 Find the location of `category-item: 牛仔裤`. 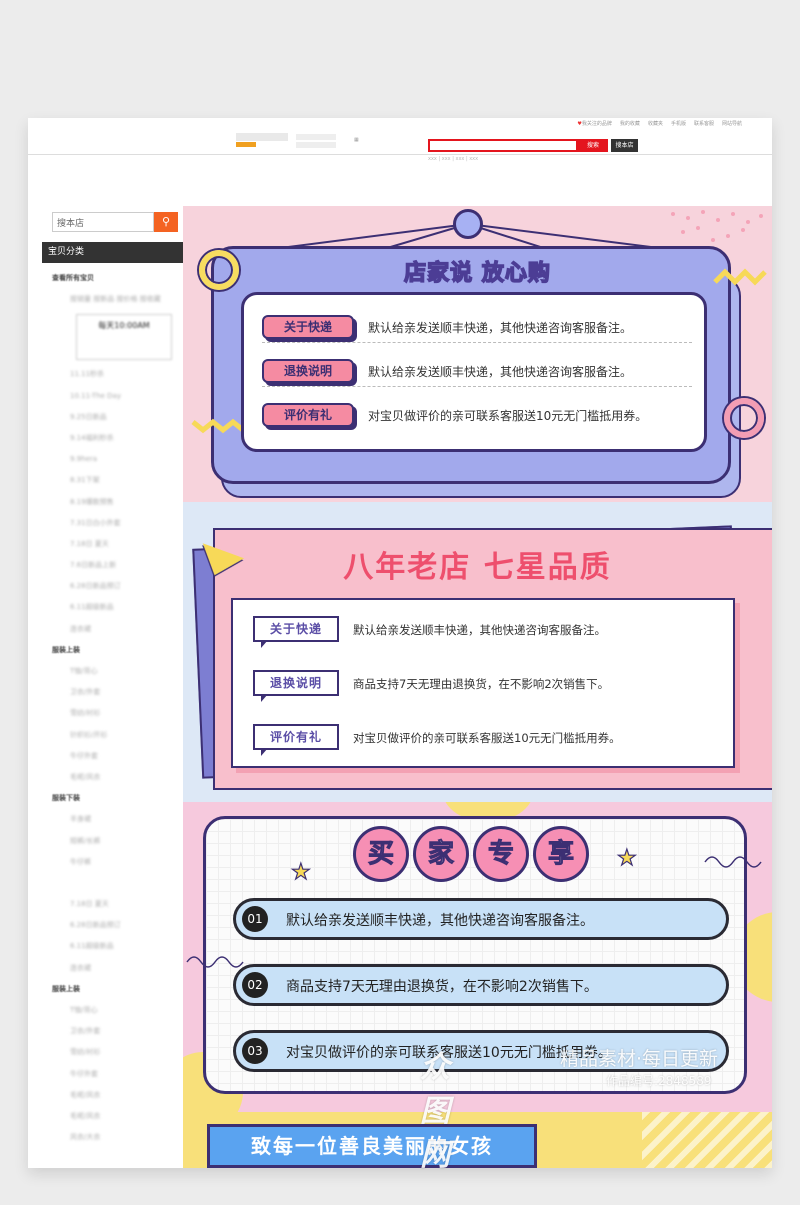

category-item: 牛仔裤 is located at coordinates (117, 862).